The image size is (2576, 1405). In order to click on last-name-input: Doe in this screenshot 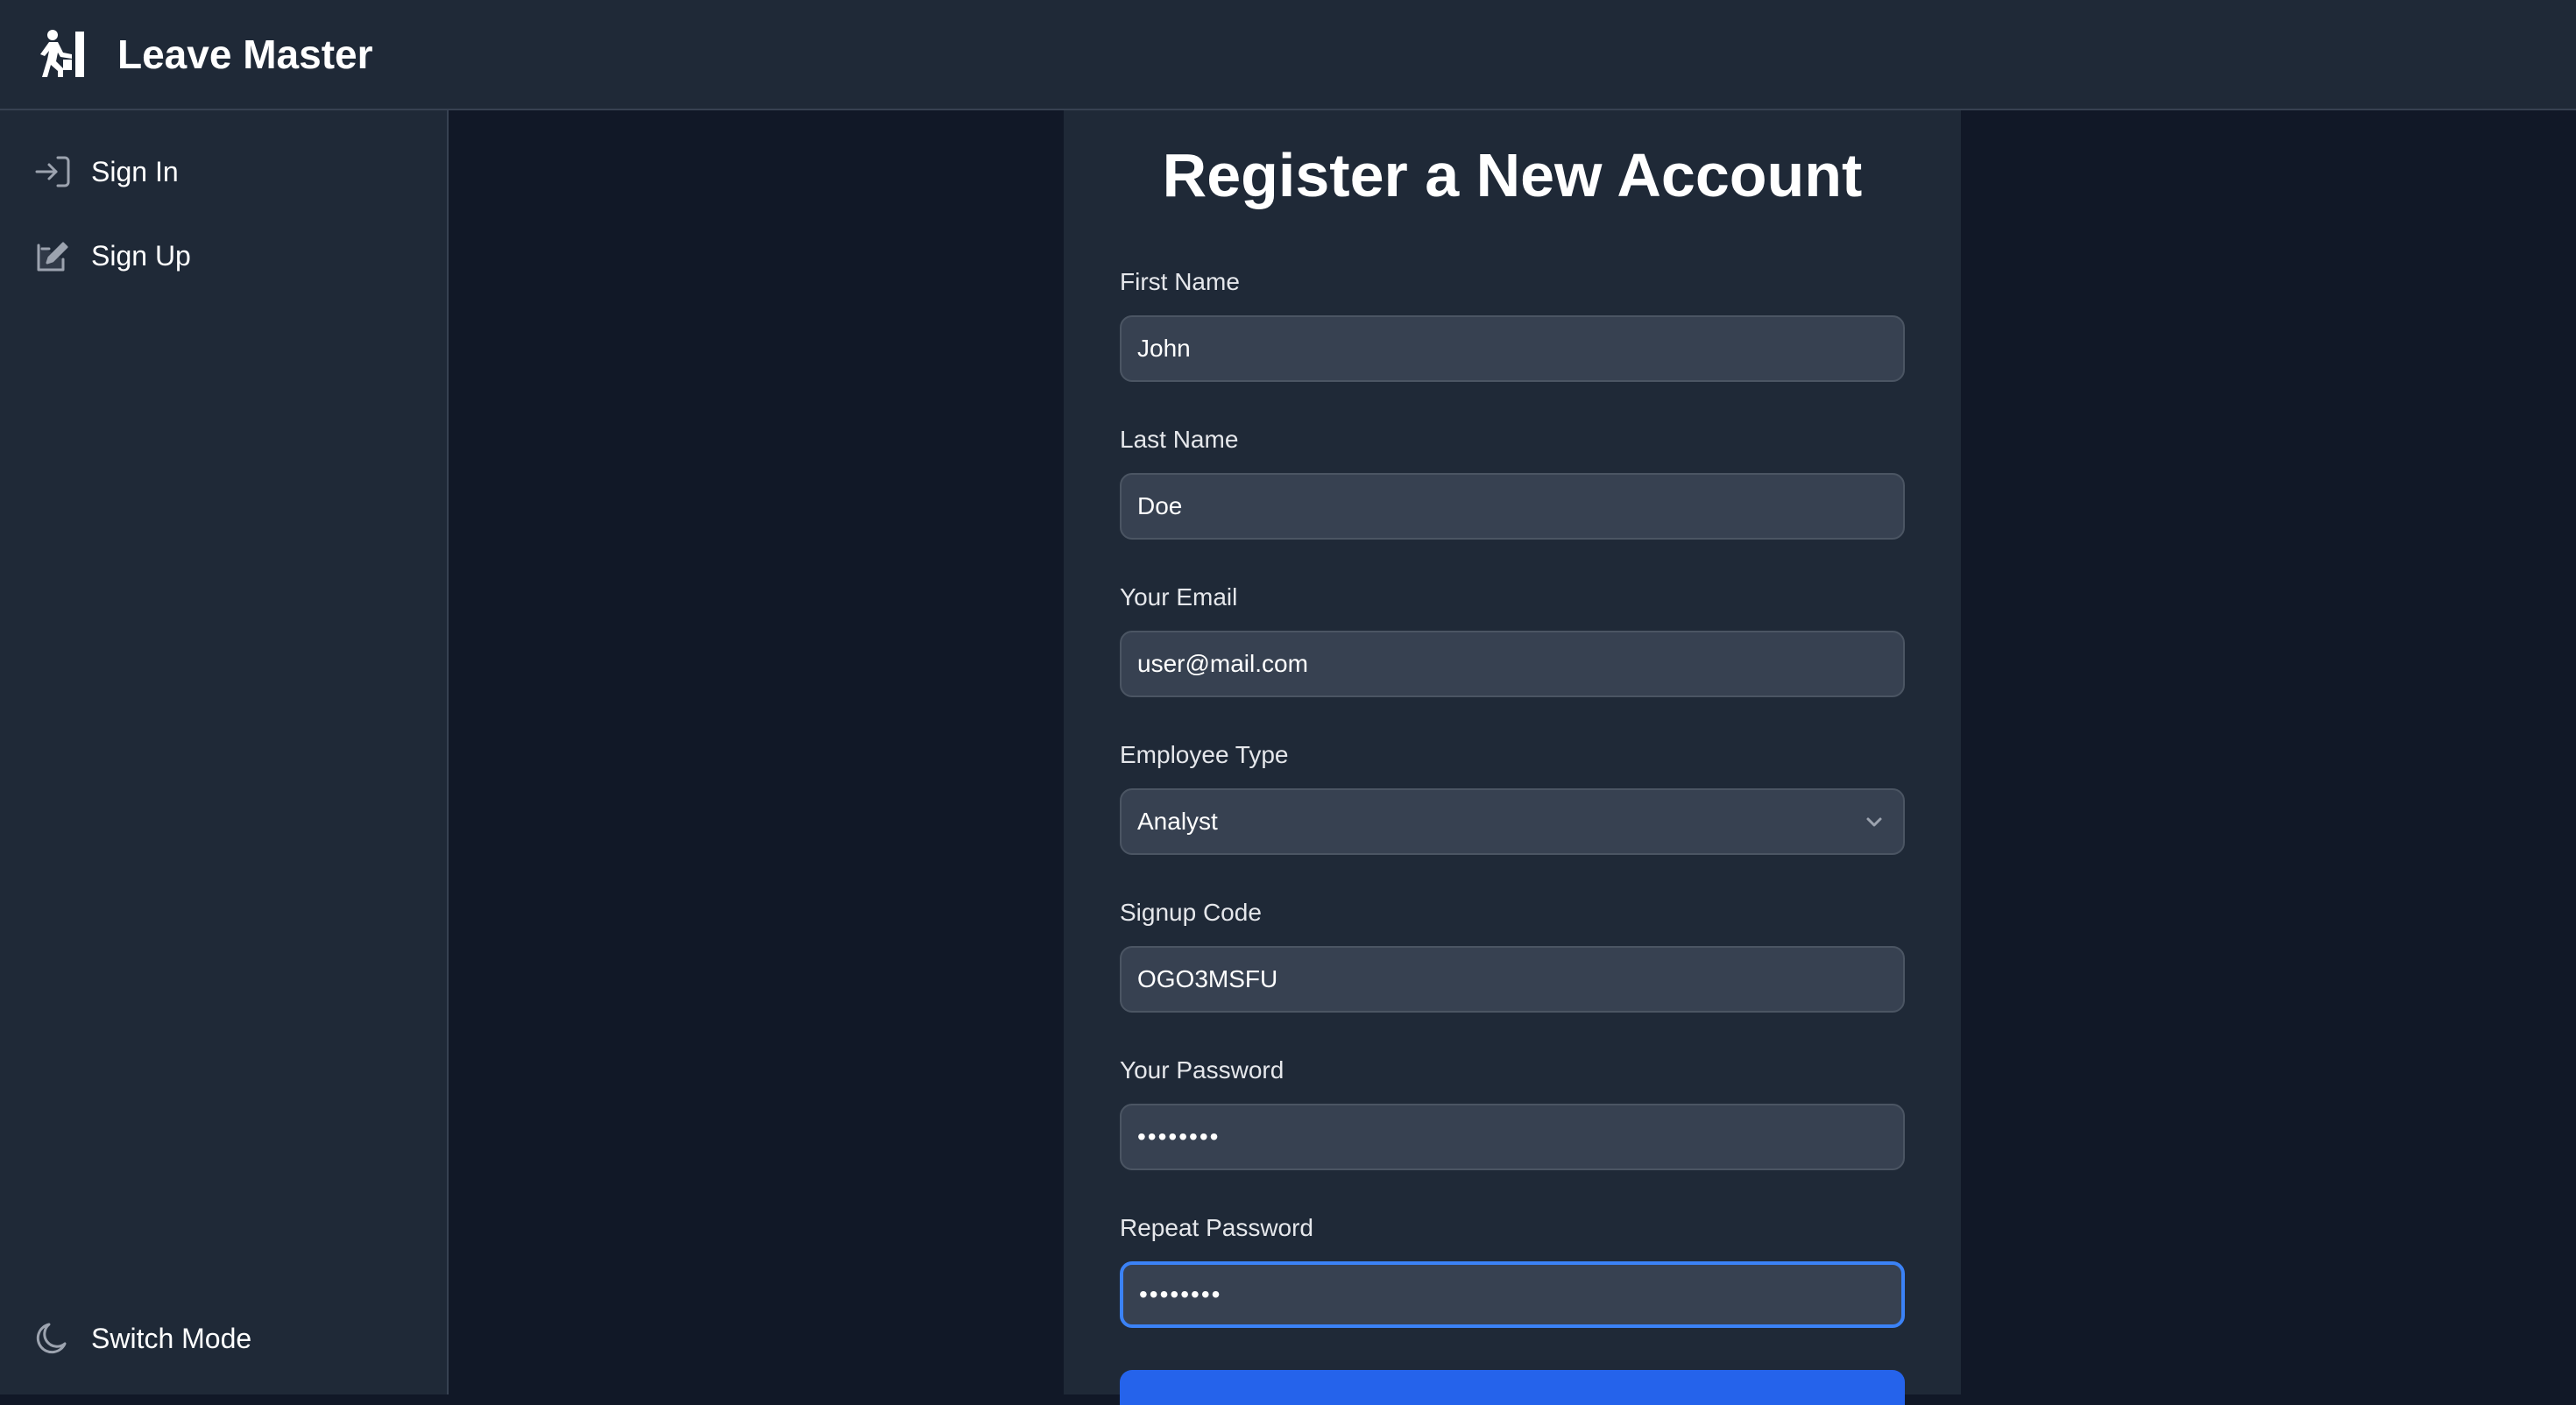, I will do `click(1512, 507)`.